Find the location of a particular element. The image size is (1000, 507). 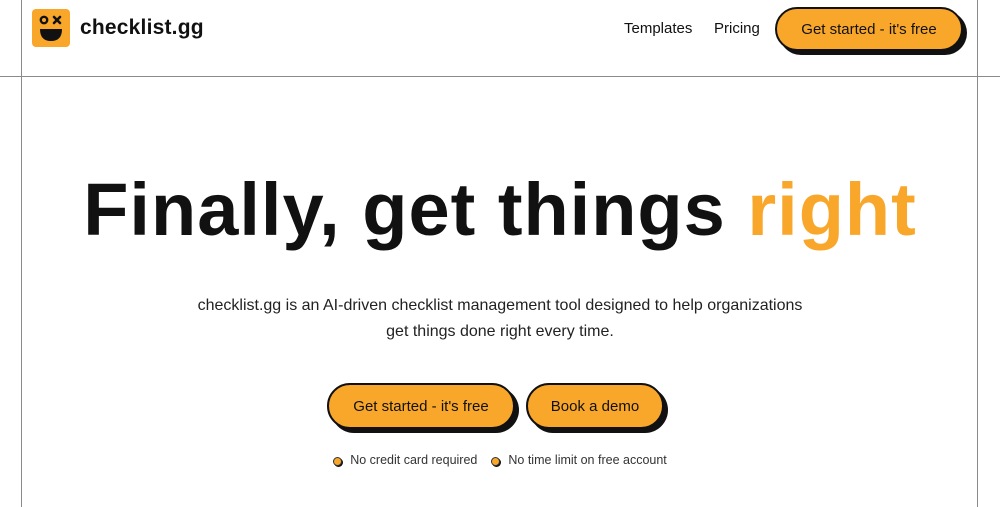

brand-name: checklist.gg is located at coordinates (142, 27).